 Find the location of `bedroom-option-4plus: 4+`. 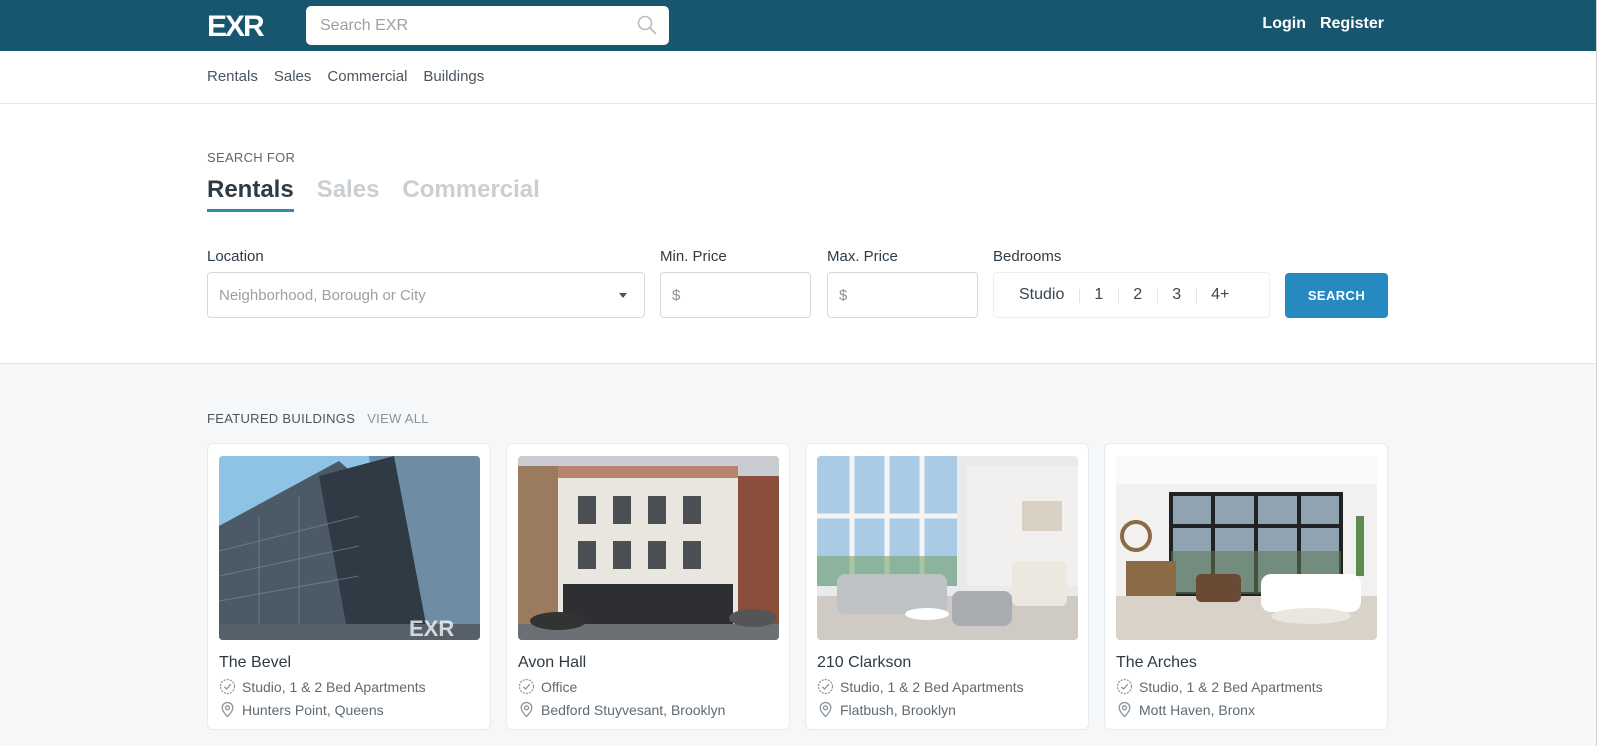

bedroom-option-4plus: 4+ is located at coordinates (1220, 295).